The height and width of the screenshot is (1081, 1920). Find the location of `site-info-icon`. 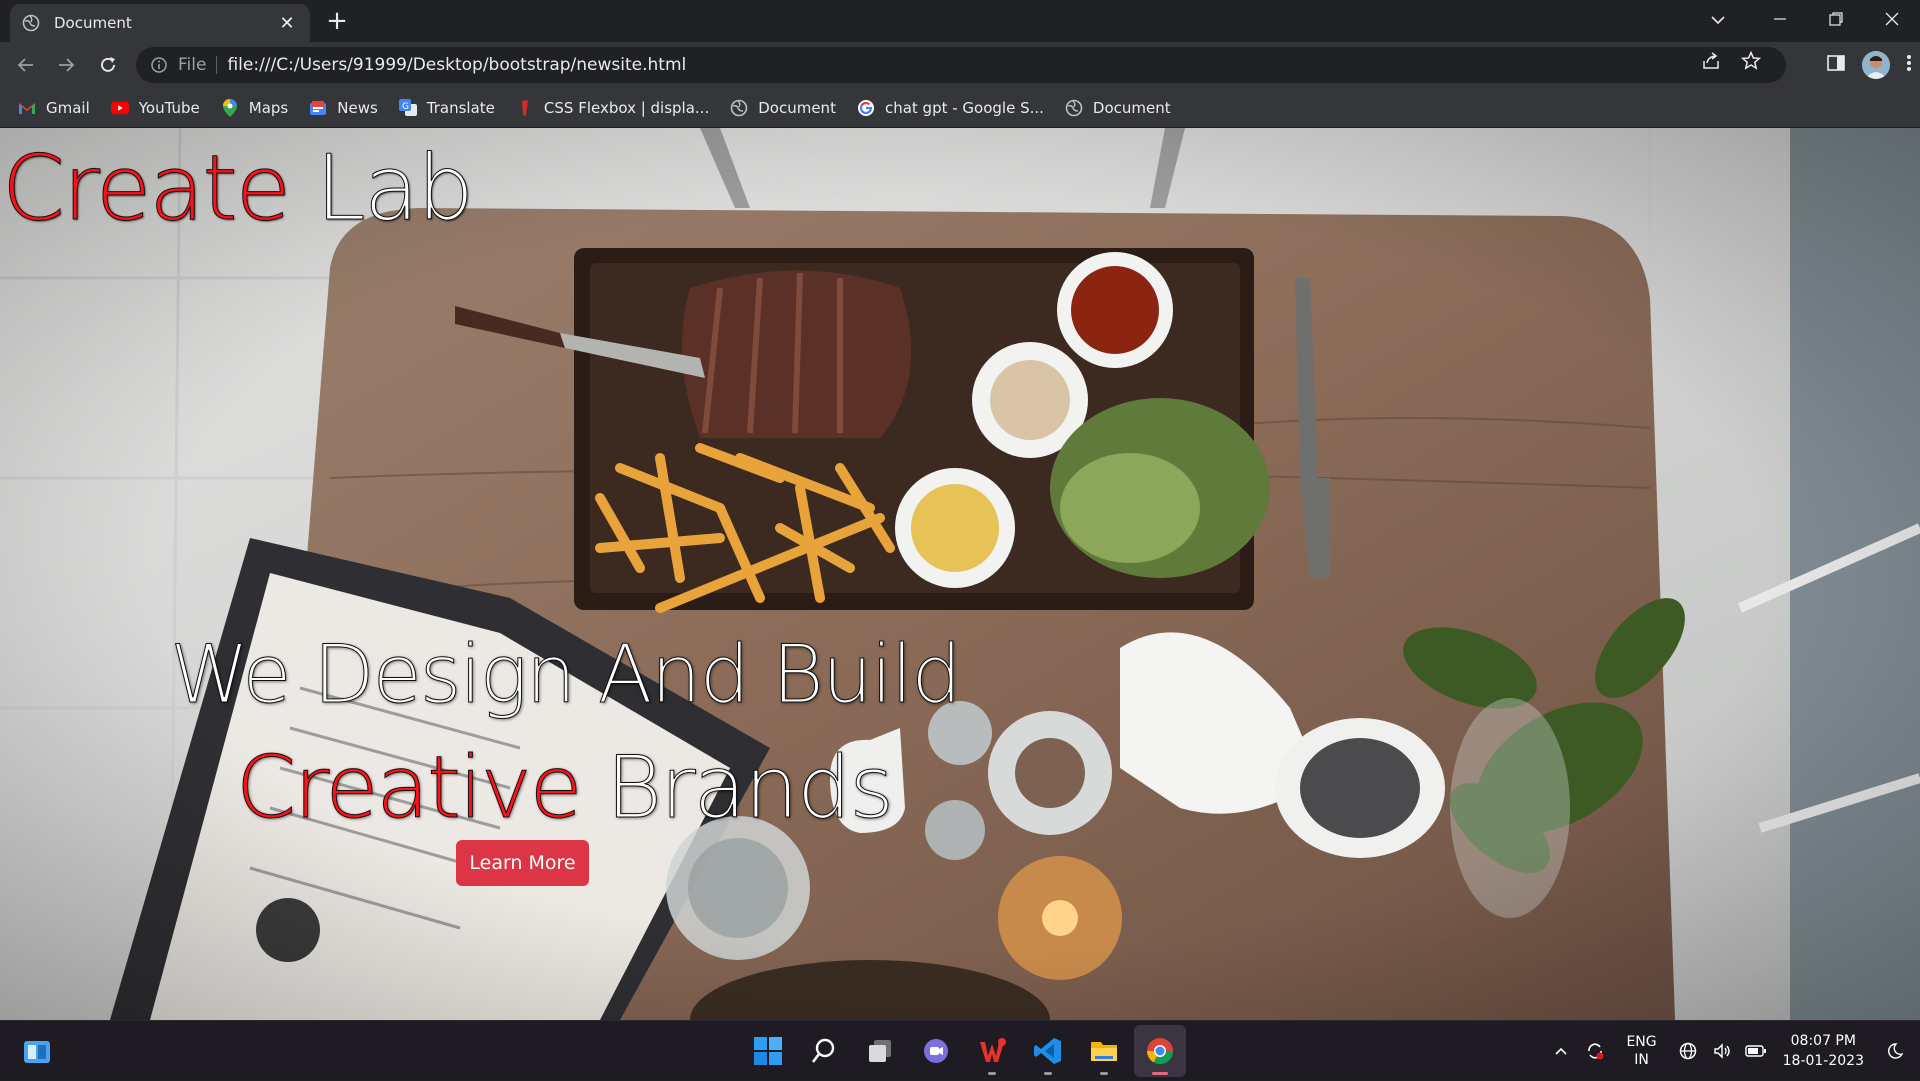

site-info-icon is located at coordinates (159, 65).